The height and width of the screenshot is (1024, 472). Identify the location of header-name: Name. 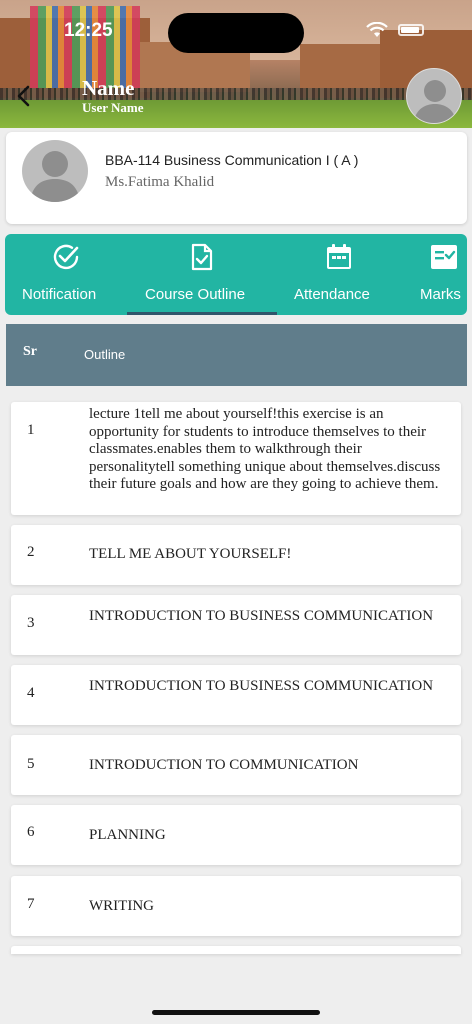
(108, 88).